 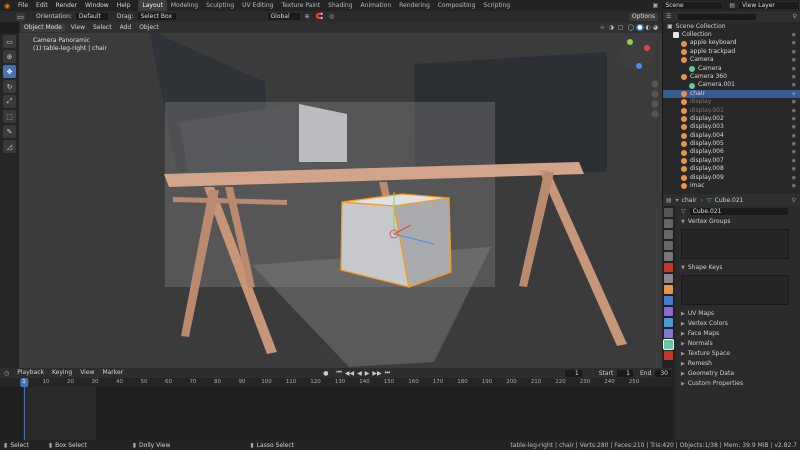 I want to click on outliner-item: Camera 360 ◉, so click(x=731, y=77).